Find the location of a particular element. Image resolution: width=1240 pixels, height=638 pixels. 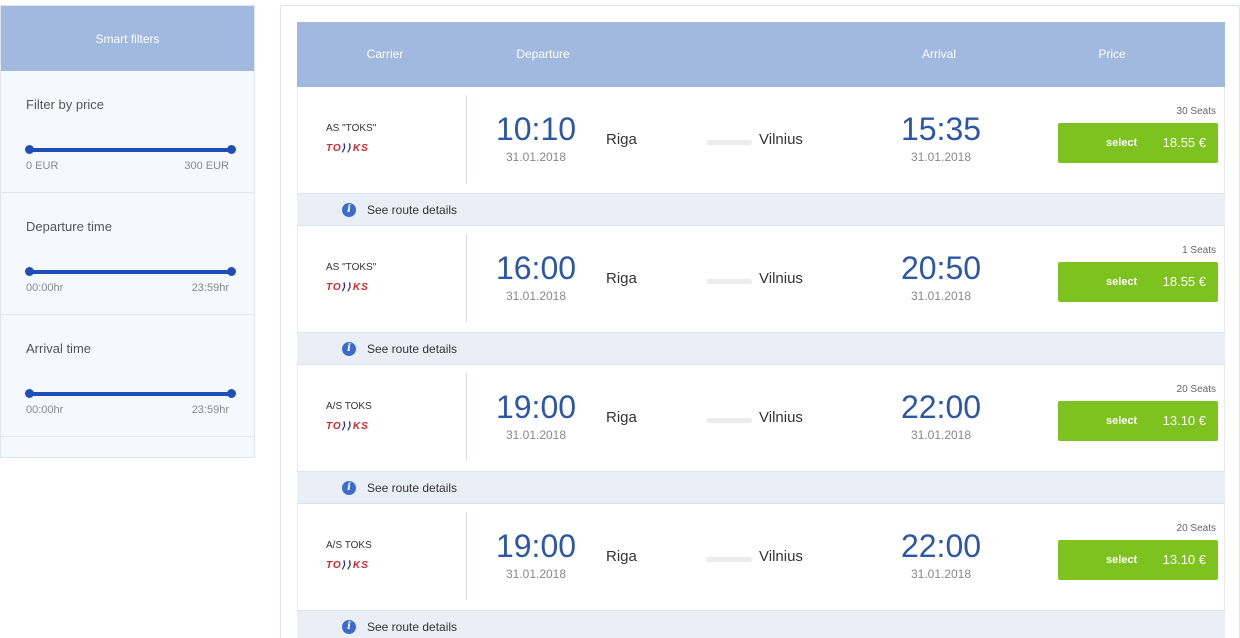

arrival-time: 20:50 is located at coordinates (941, 268).